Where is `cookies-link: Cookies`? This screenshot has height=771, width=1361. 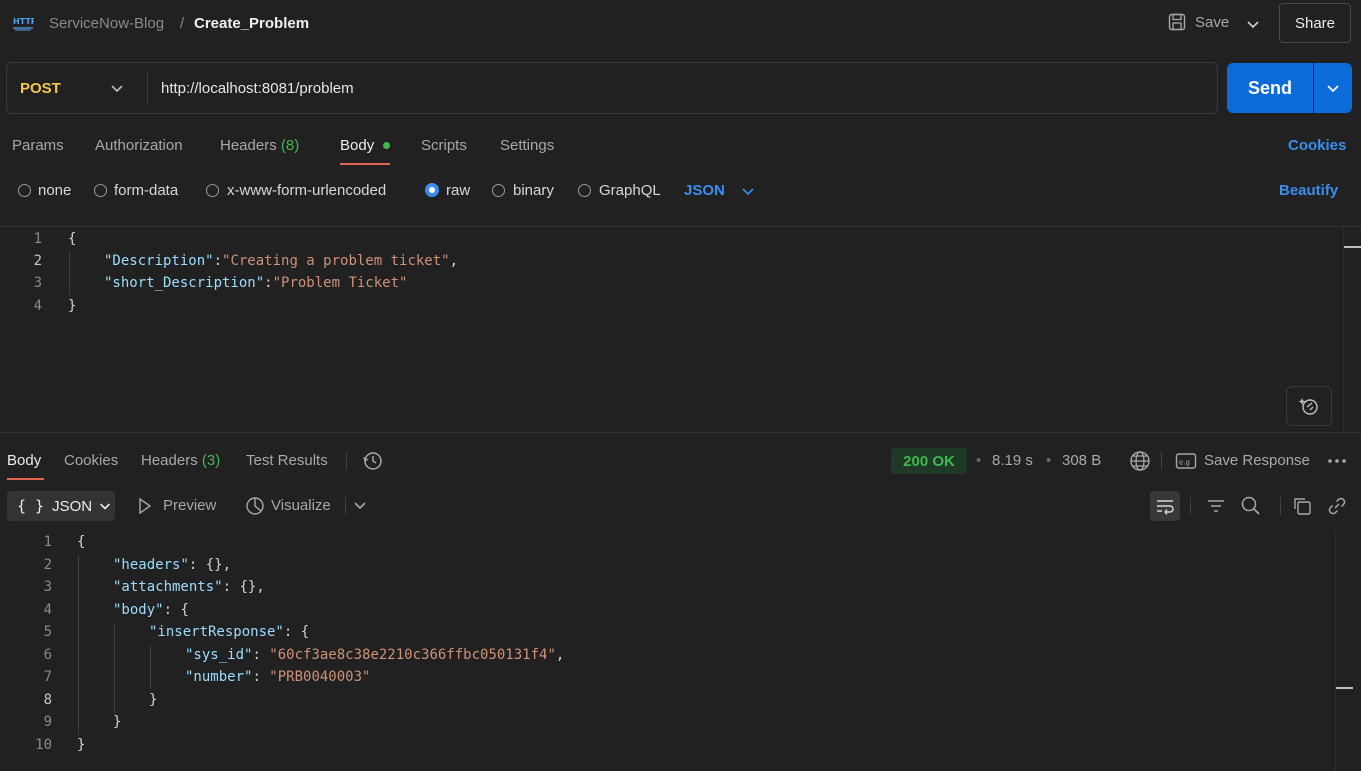 cookies-link: Cookies is located at coordinates (1317, 145).